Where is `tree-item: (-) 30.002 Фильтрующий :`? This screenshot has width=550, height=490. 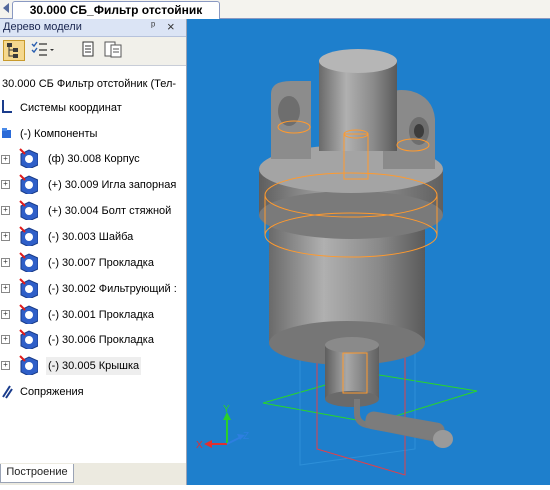
tree-item: (-) 30.002 Фильтрующий : is located at coordinates (102, 288).